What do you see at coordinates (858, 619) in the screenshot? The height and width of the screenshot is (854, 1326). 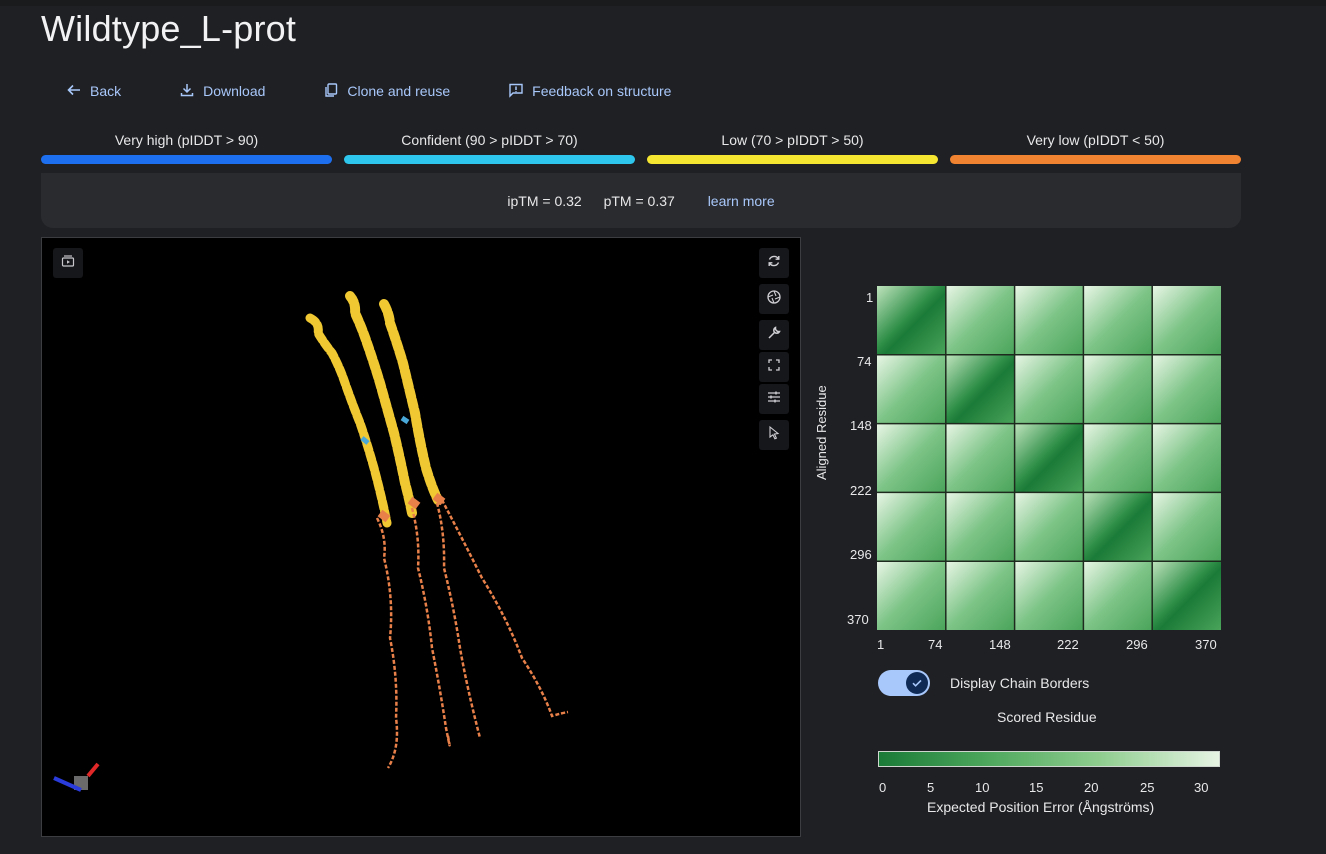 I see `pae-y-tick-370: 370` at bounding box center [858, 619].